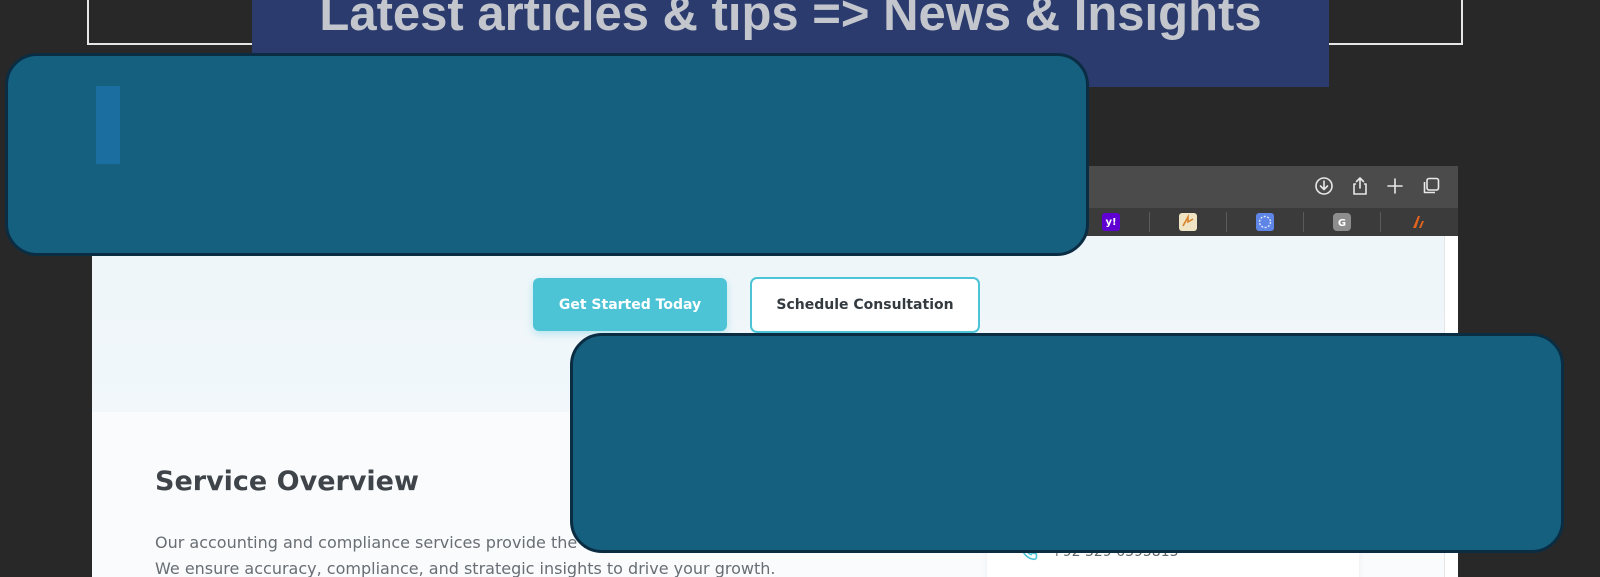  Describe the element at coordinates (108, 125) in the screenshot. I see `panel-marker` at that location.